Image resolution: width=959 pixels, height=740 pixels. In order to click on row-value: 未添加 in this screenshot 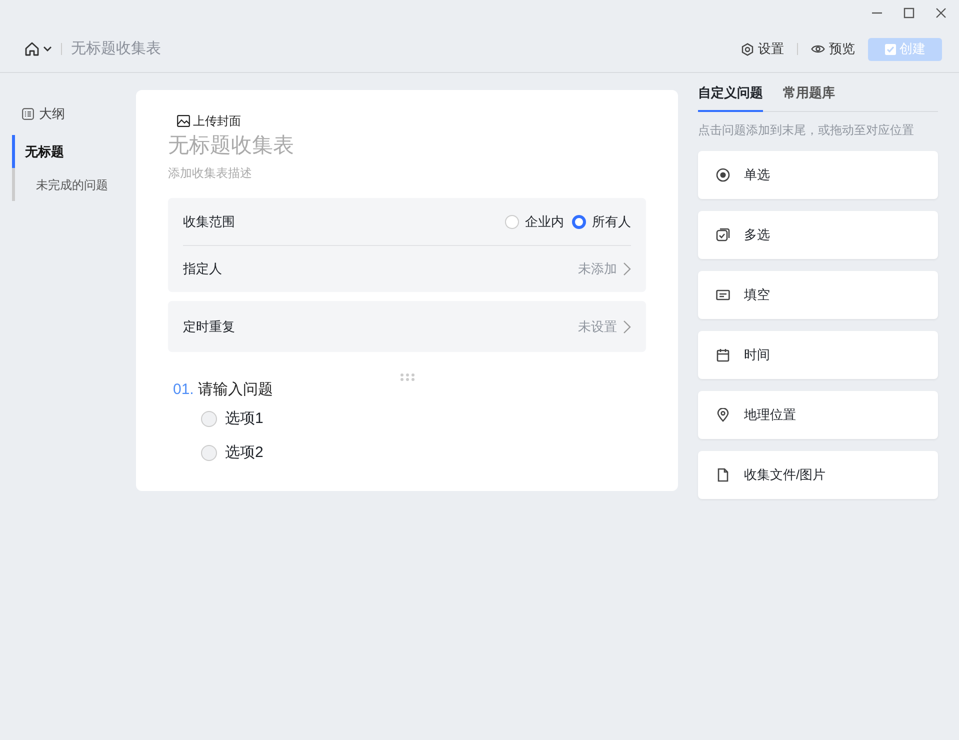, I will do `click(597, 269)`.